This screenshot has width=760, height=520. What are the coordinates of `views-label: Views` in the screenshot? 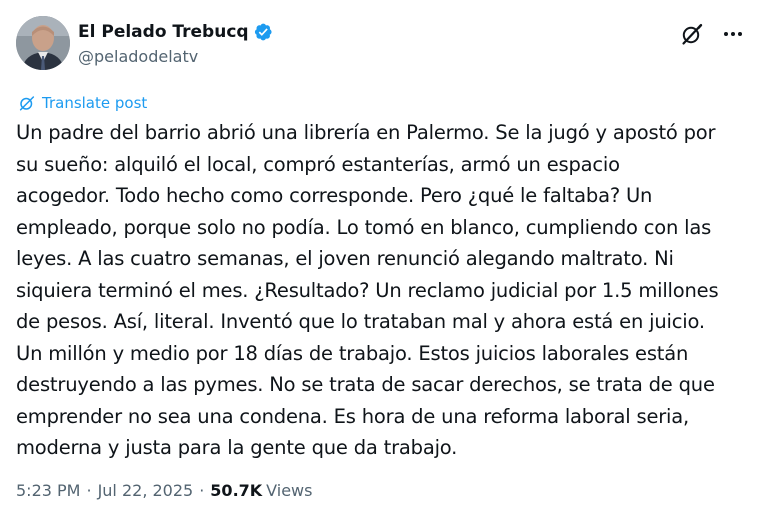 It's located at (289, 490).